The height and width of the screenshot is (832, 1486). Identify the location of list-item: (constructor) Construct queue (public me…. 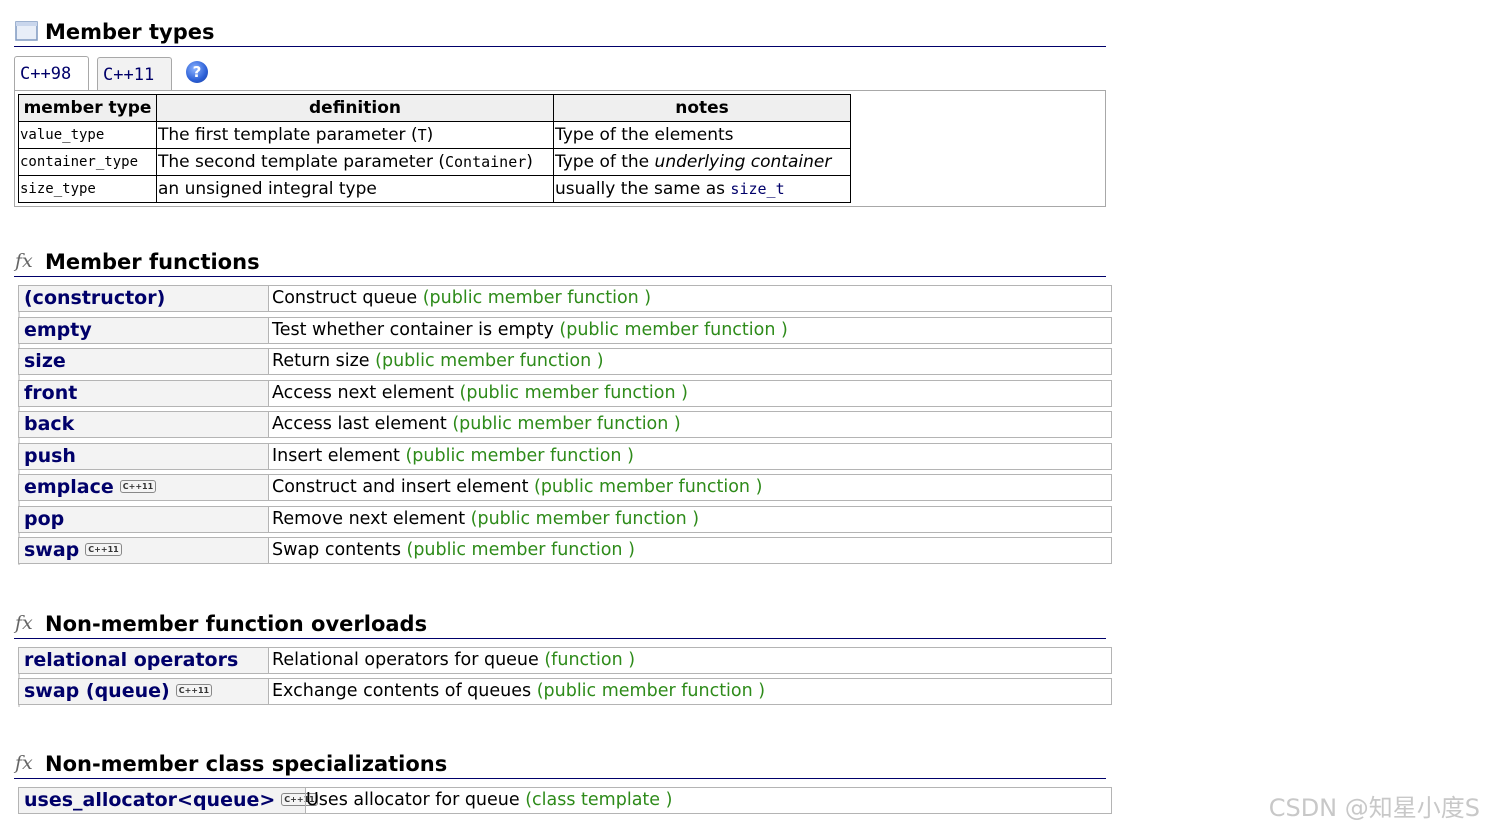
(565, 298).